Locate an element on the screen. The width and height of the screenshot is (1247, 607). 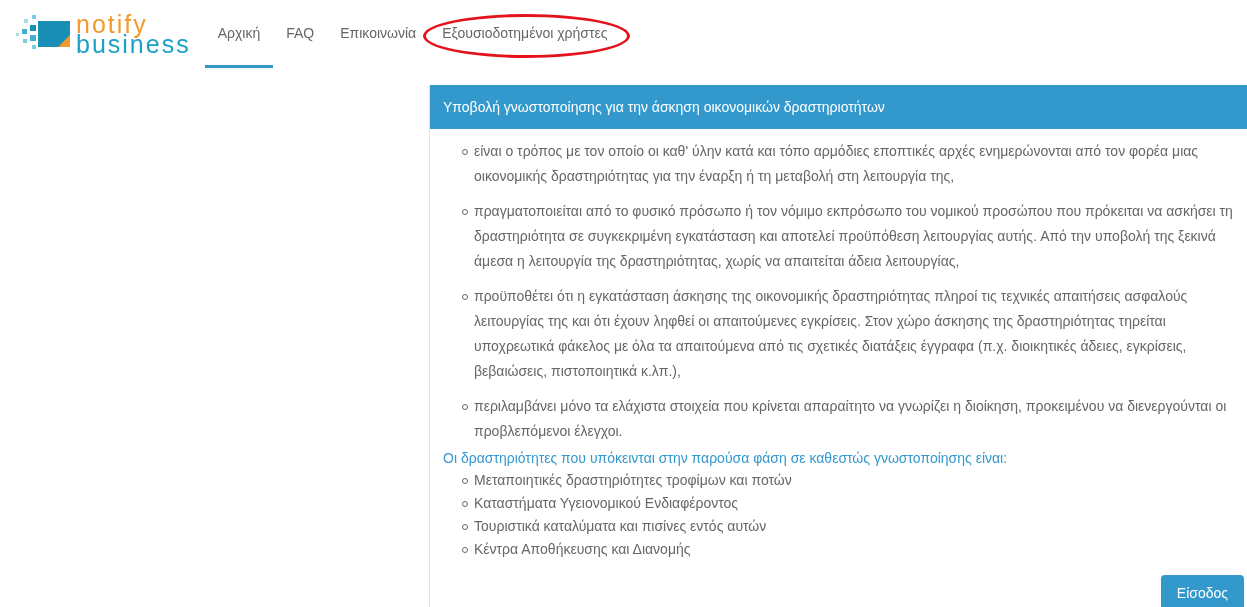
activity-item: Μεταποιητικές δραστηριότητες τροφίμων και ποτών is located at coordinates (633, 480).